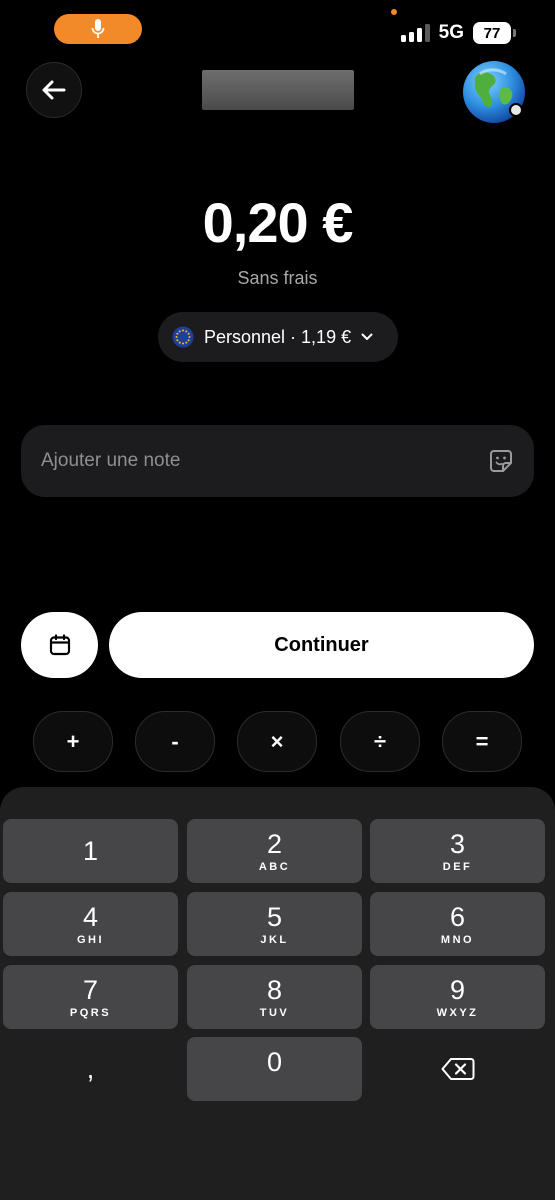  Describe the element at coordinates (277, 278) in the screenshot. I see `fees-label: Sans frais` at that location.